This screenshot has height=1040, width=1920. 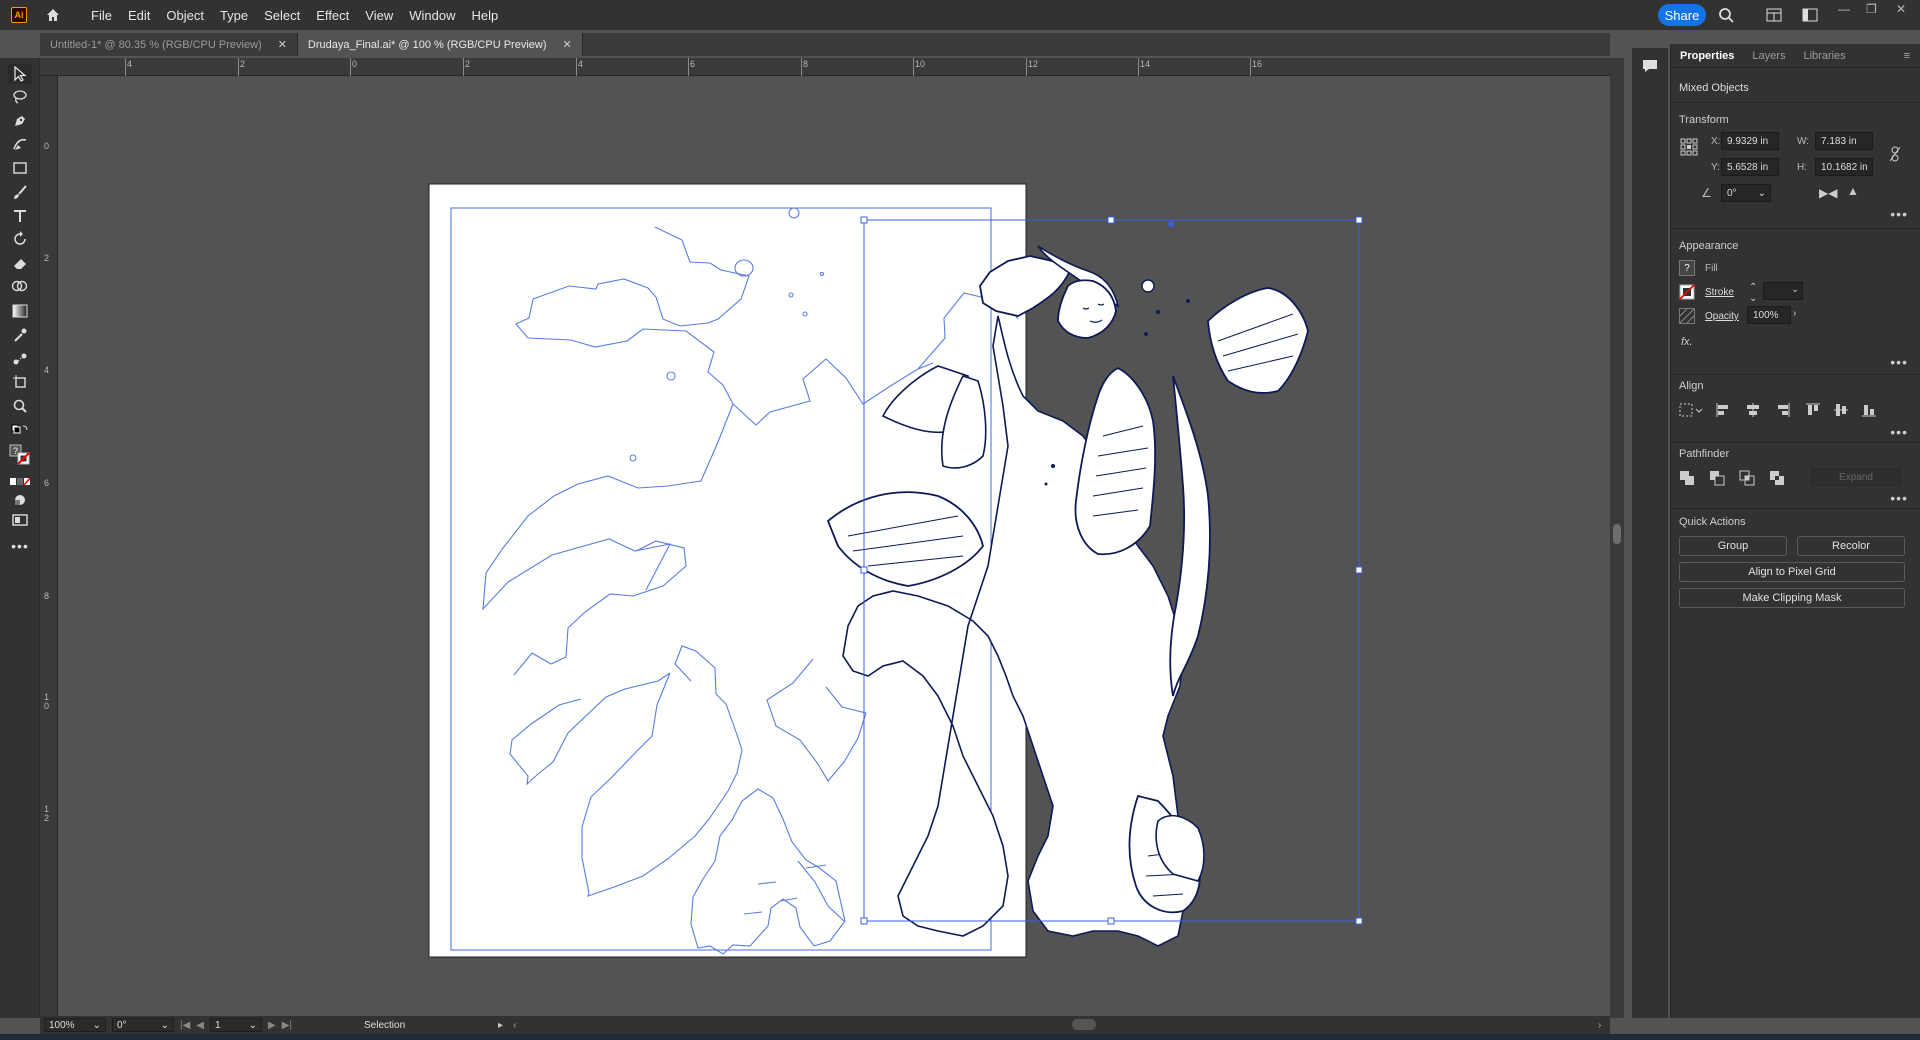 I want to click on constrain-proportions-icon, so click(x=1895, y=154).